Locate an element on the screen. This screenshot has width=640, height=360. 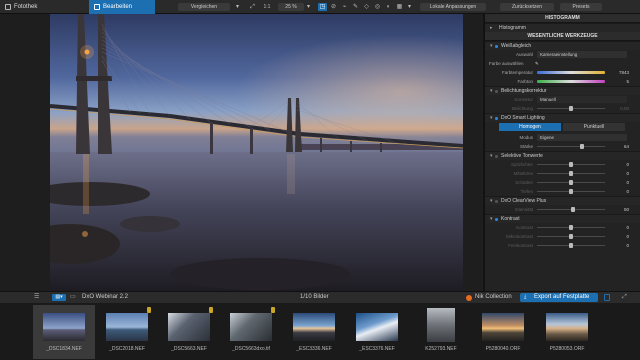
local-adjustments-button: Lokale Anpassungen is located at coordinates (453, 7).